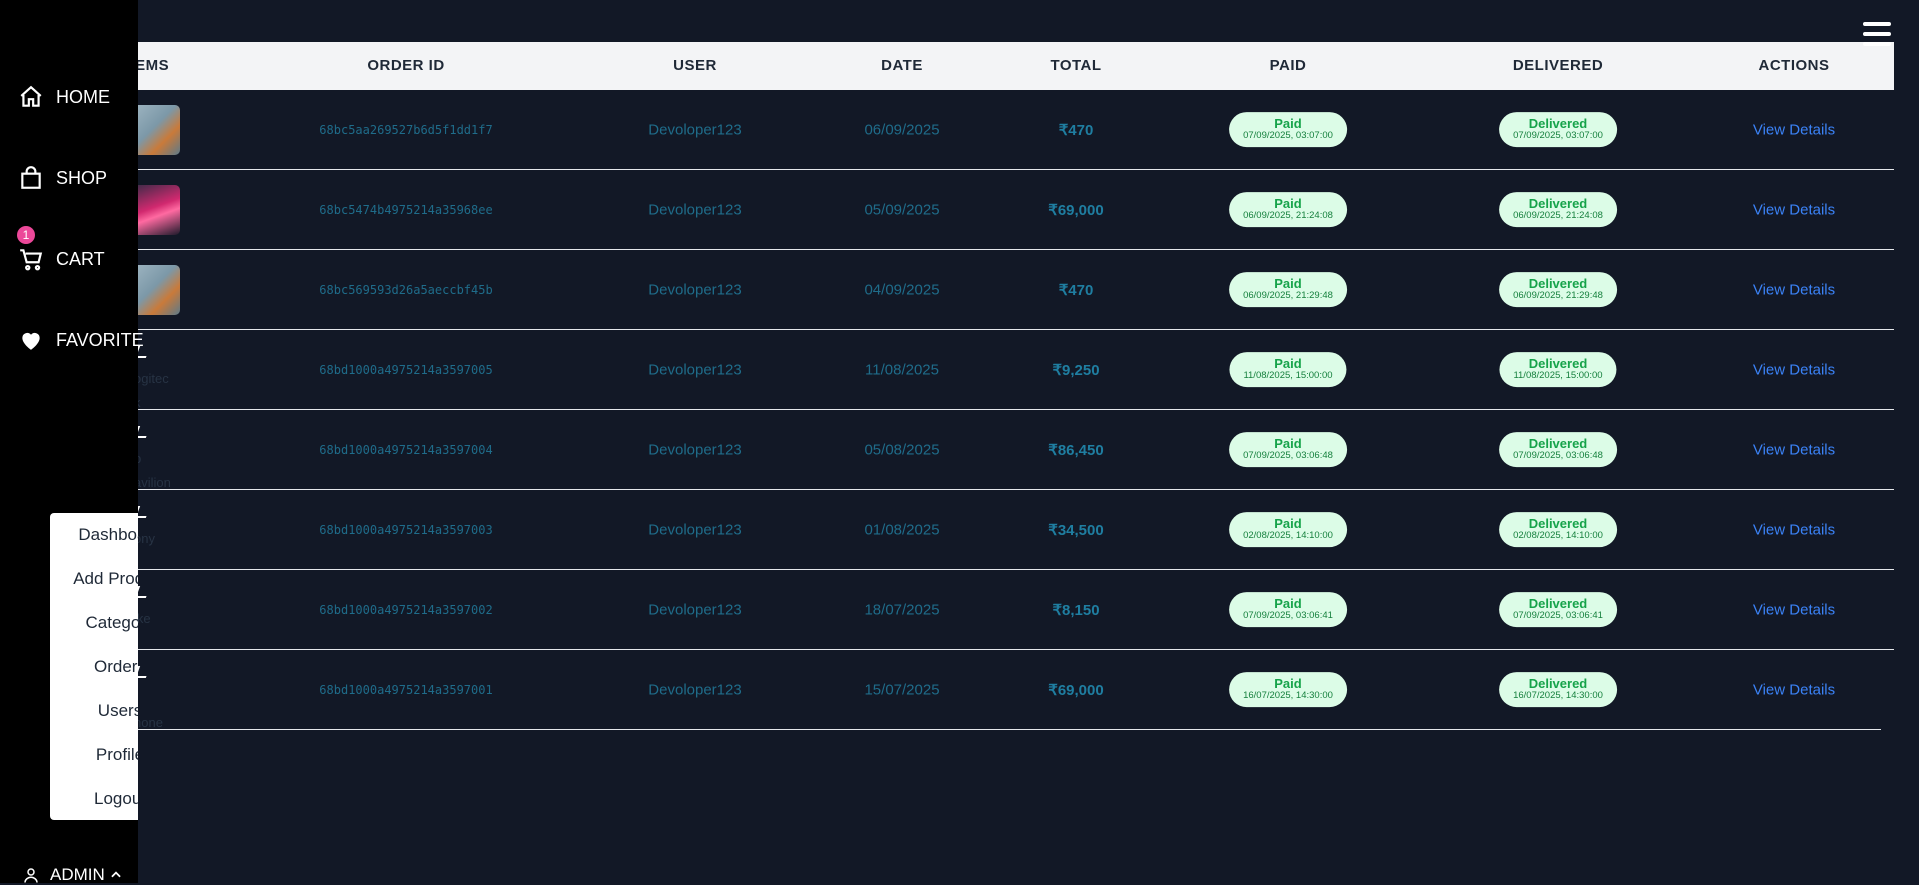 Image resolution: width=1919 pixels, height=885 pixels. Describe the element at coordinates (406, 609) in the screenshot. I see `order-id: 68bd1000a4975214a3597002` at that location.